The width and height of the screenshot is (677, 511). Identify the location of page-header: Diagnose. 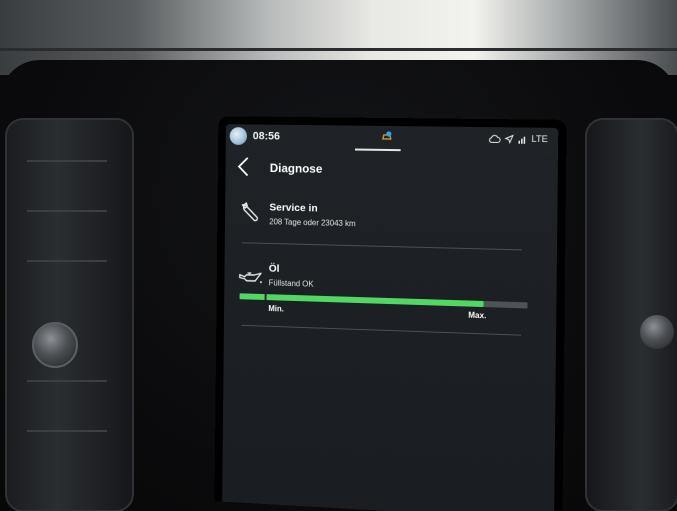
(391, 171).